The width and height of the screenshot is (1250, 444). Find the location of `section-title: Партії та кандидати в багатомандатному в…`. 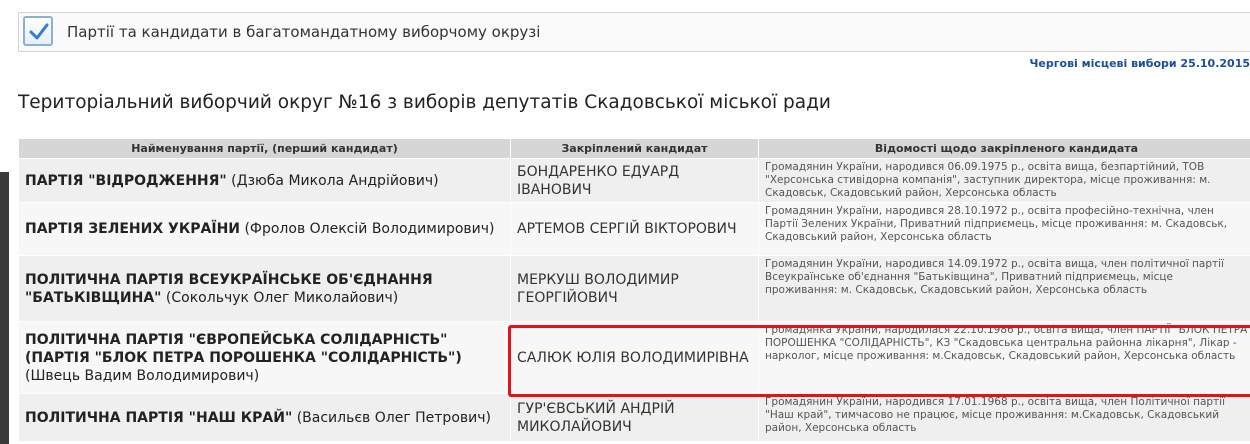

section-title: Партії та кандидати в багатомандатному в… is located at coordinates (304, 32).